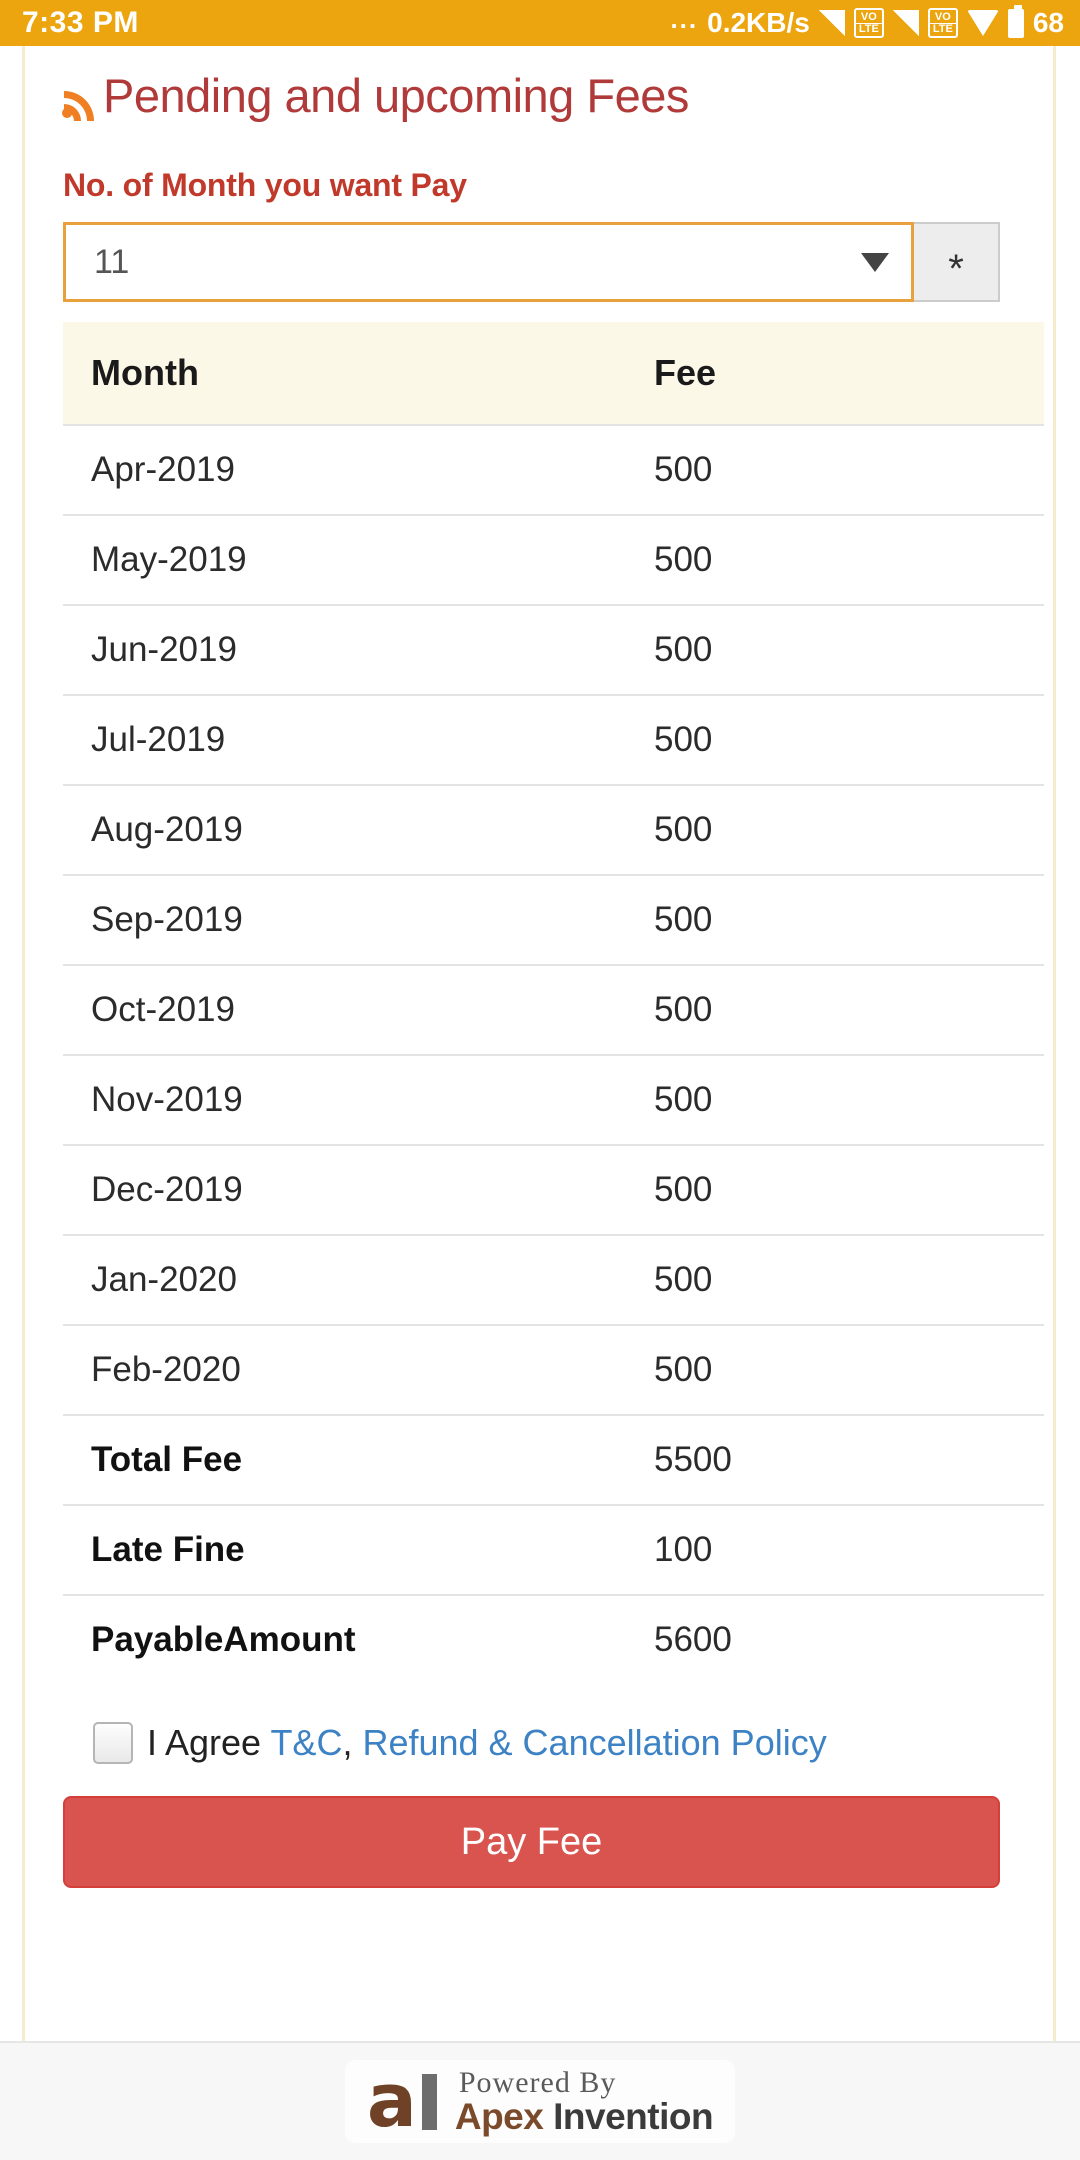 The image size is (1080, 2160). I want to click on battery-icon, so click(1015, 21).